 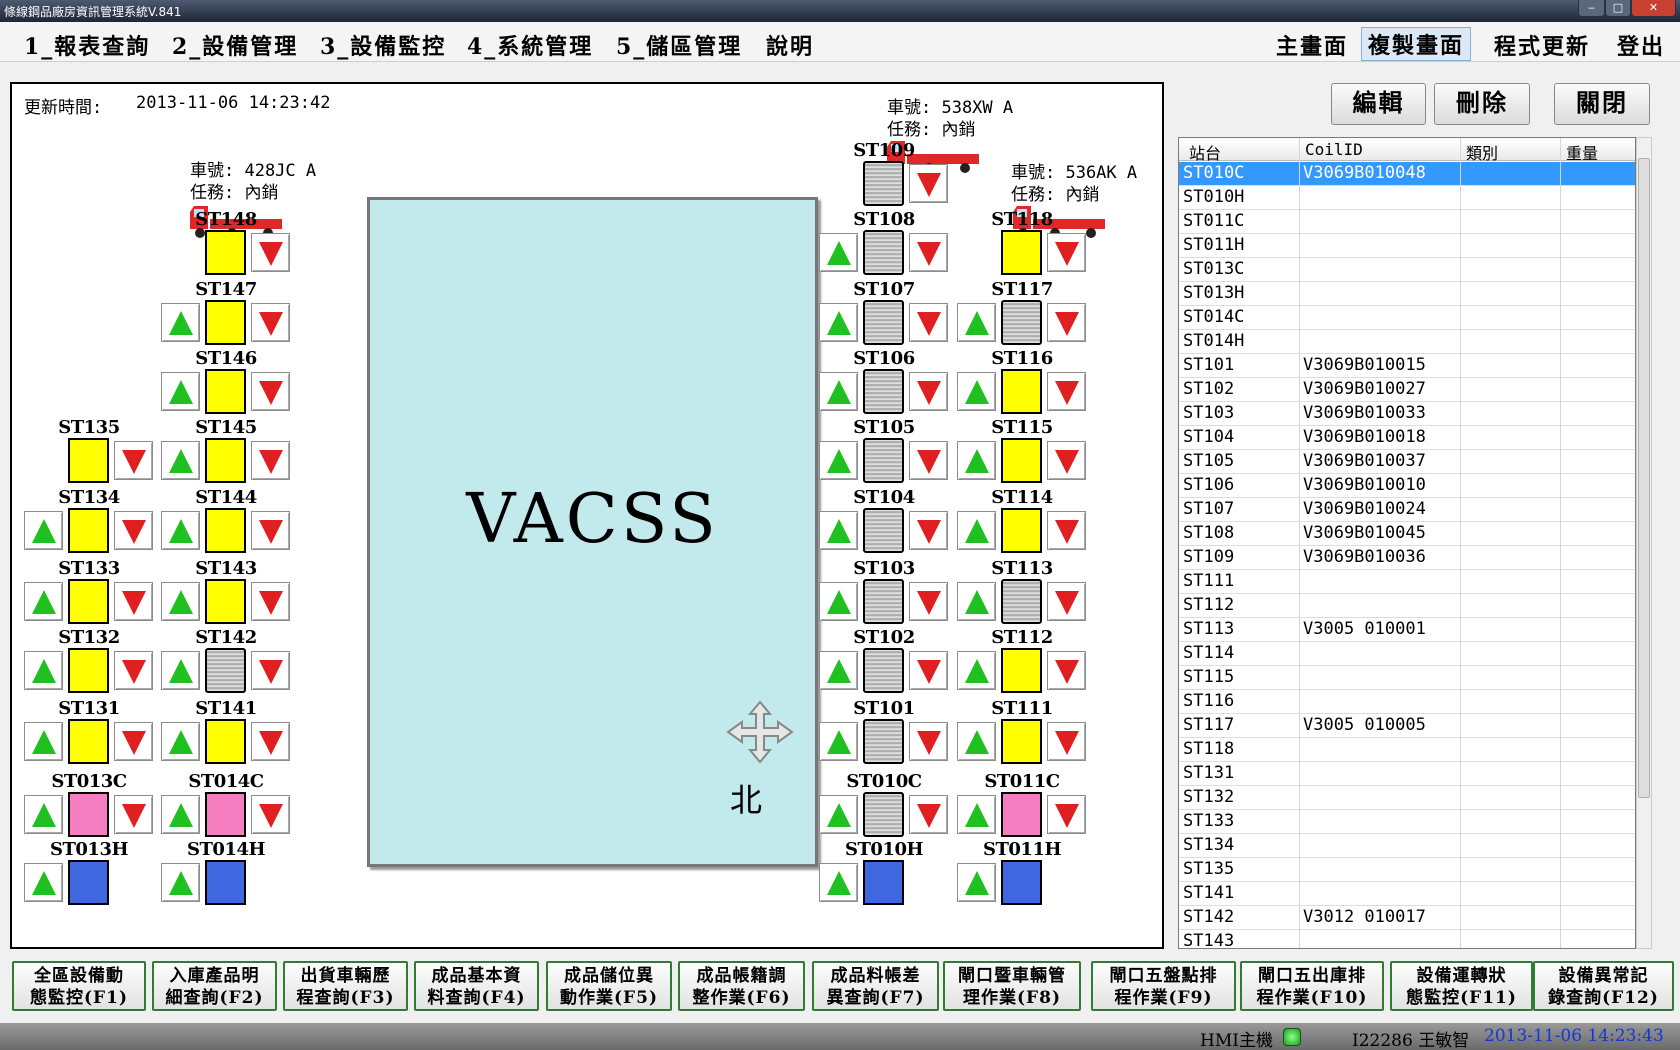 I want to click on column-header-category: 類別, so click(x=1482, y=152).